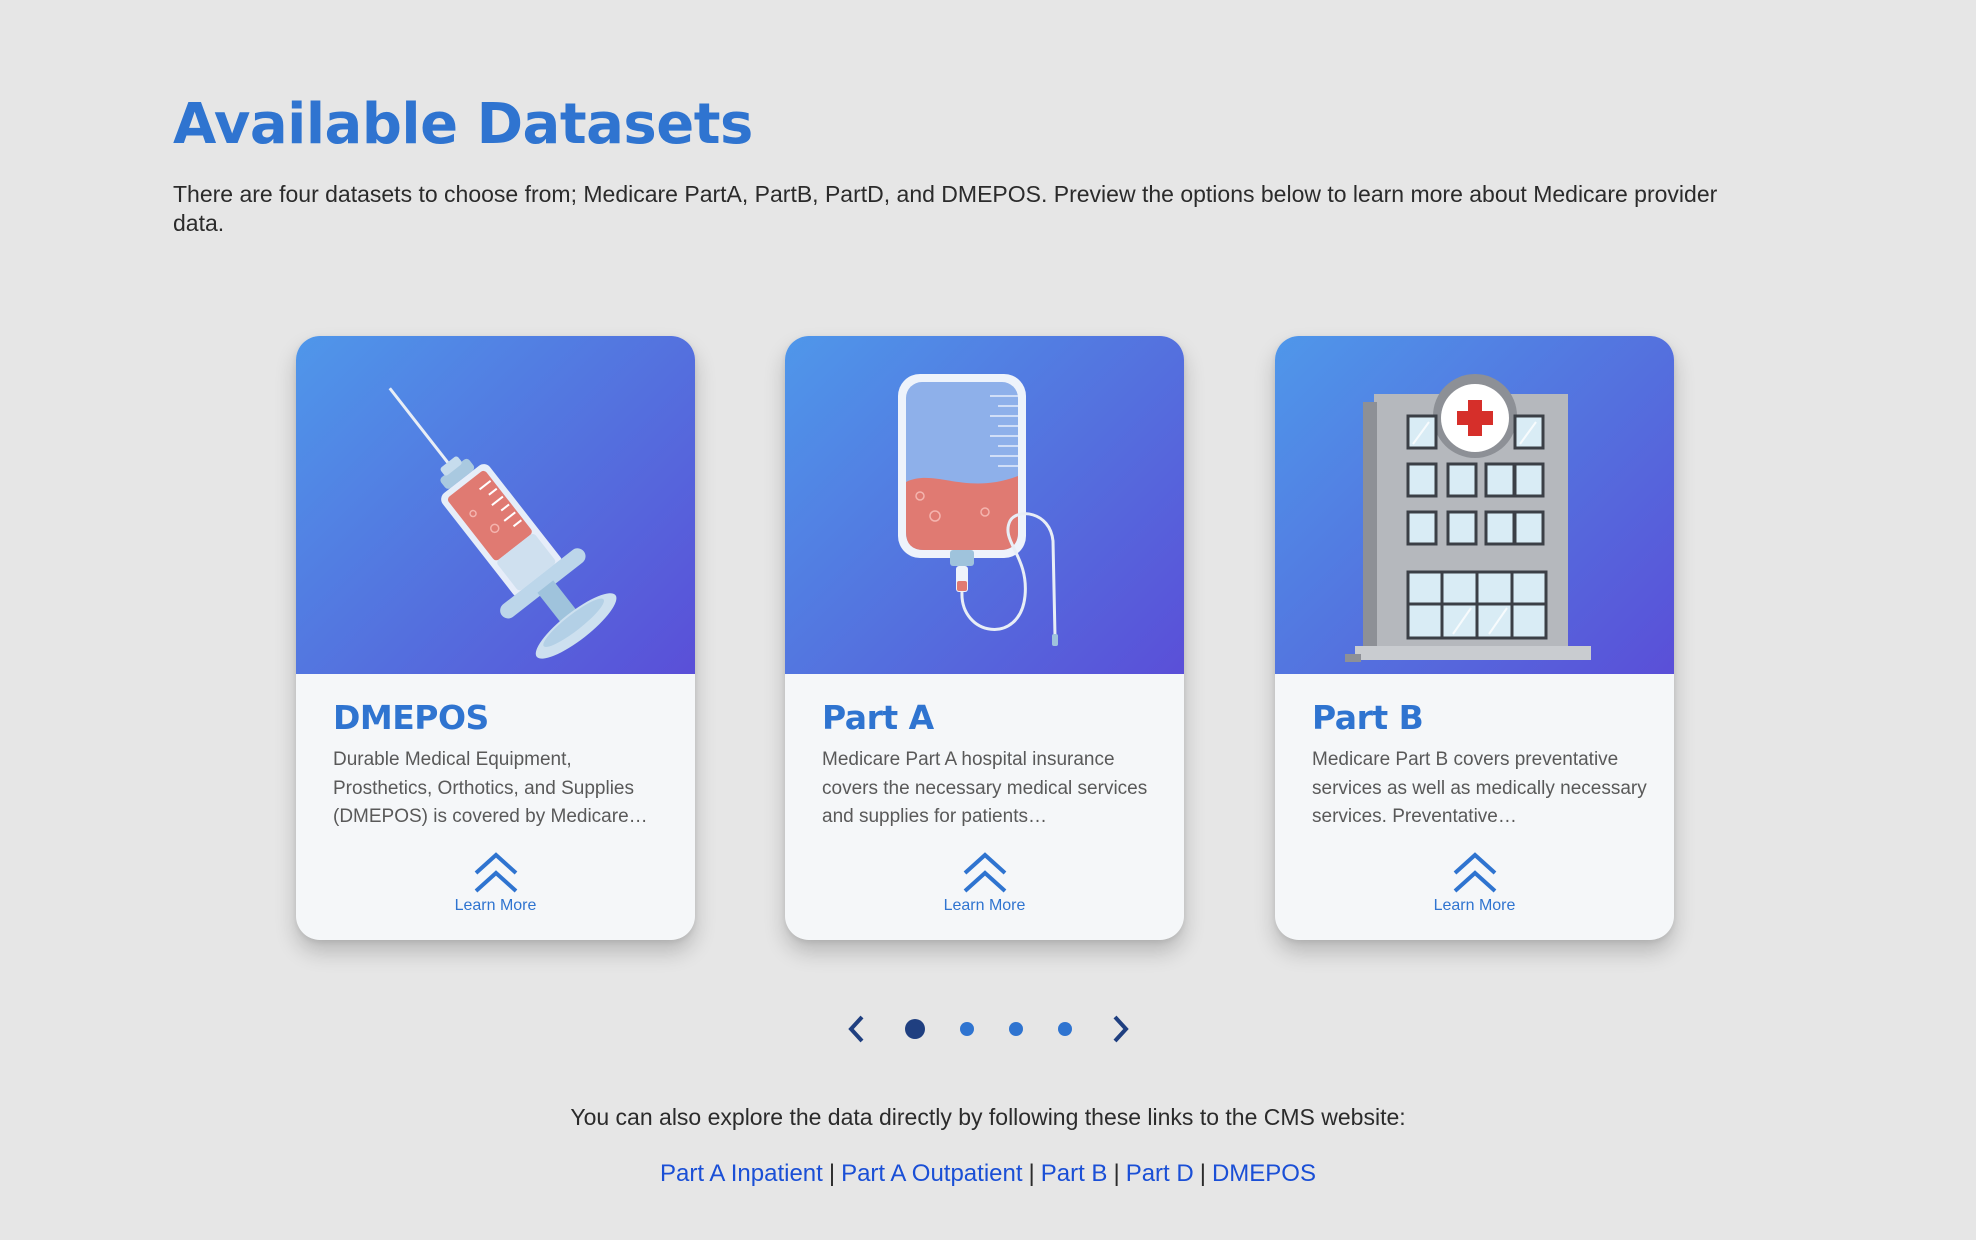  I want to click on link-dmepos: DMEPOS, so click(1264, 1173).